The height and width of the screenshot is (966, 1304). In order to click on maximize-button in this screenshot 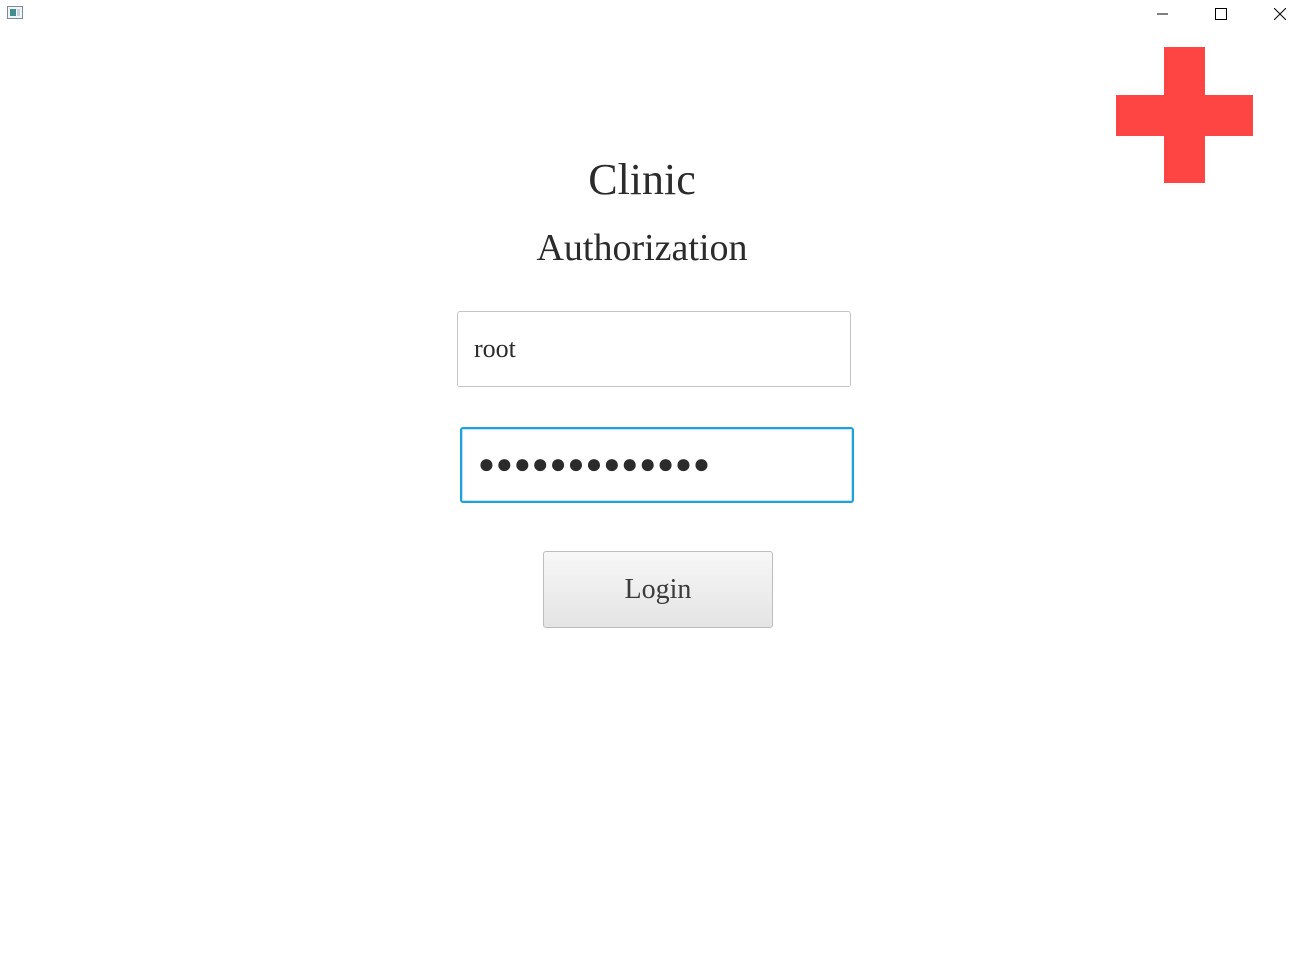, I will do `click(1221, 14)`.